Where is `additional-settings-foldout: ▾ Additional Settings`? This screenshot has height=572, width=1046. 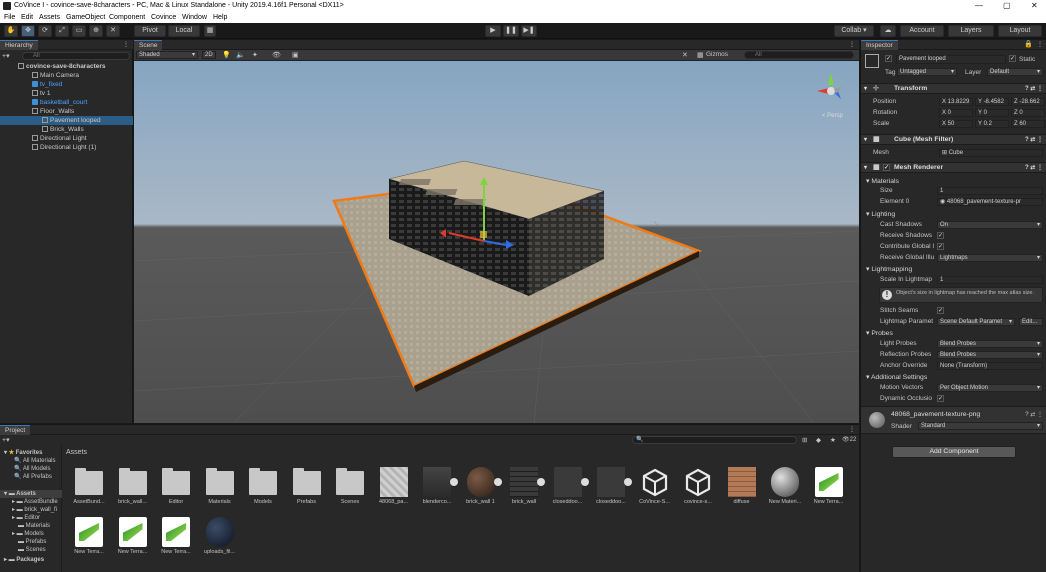 additional-settings-foldout: ▾ Additional Settings is located at coordinates (896, 377).